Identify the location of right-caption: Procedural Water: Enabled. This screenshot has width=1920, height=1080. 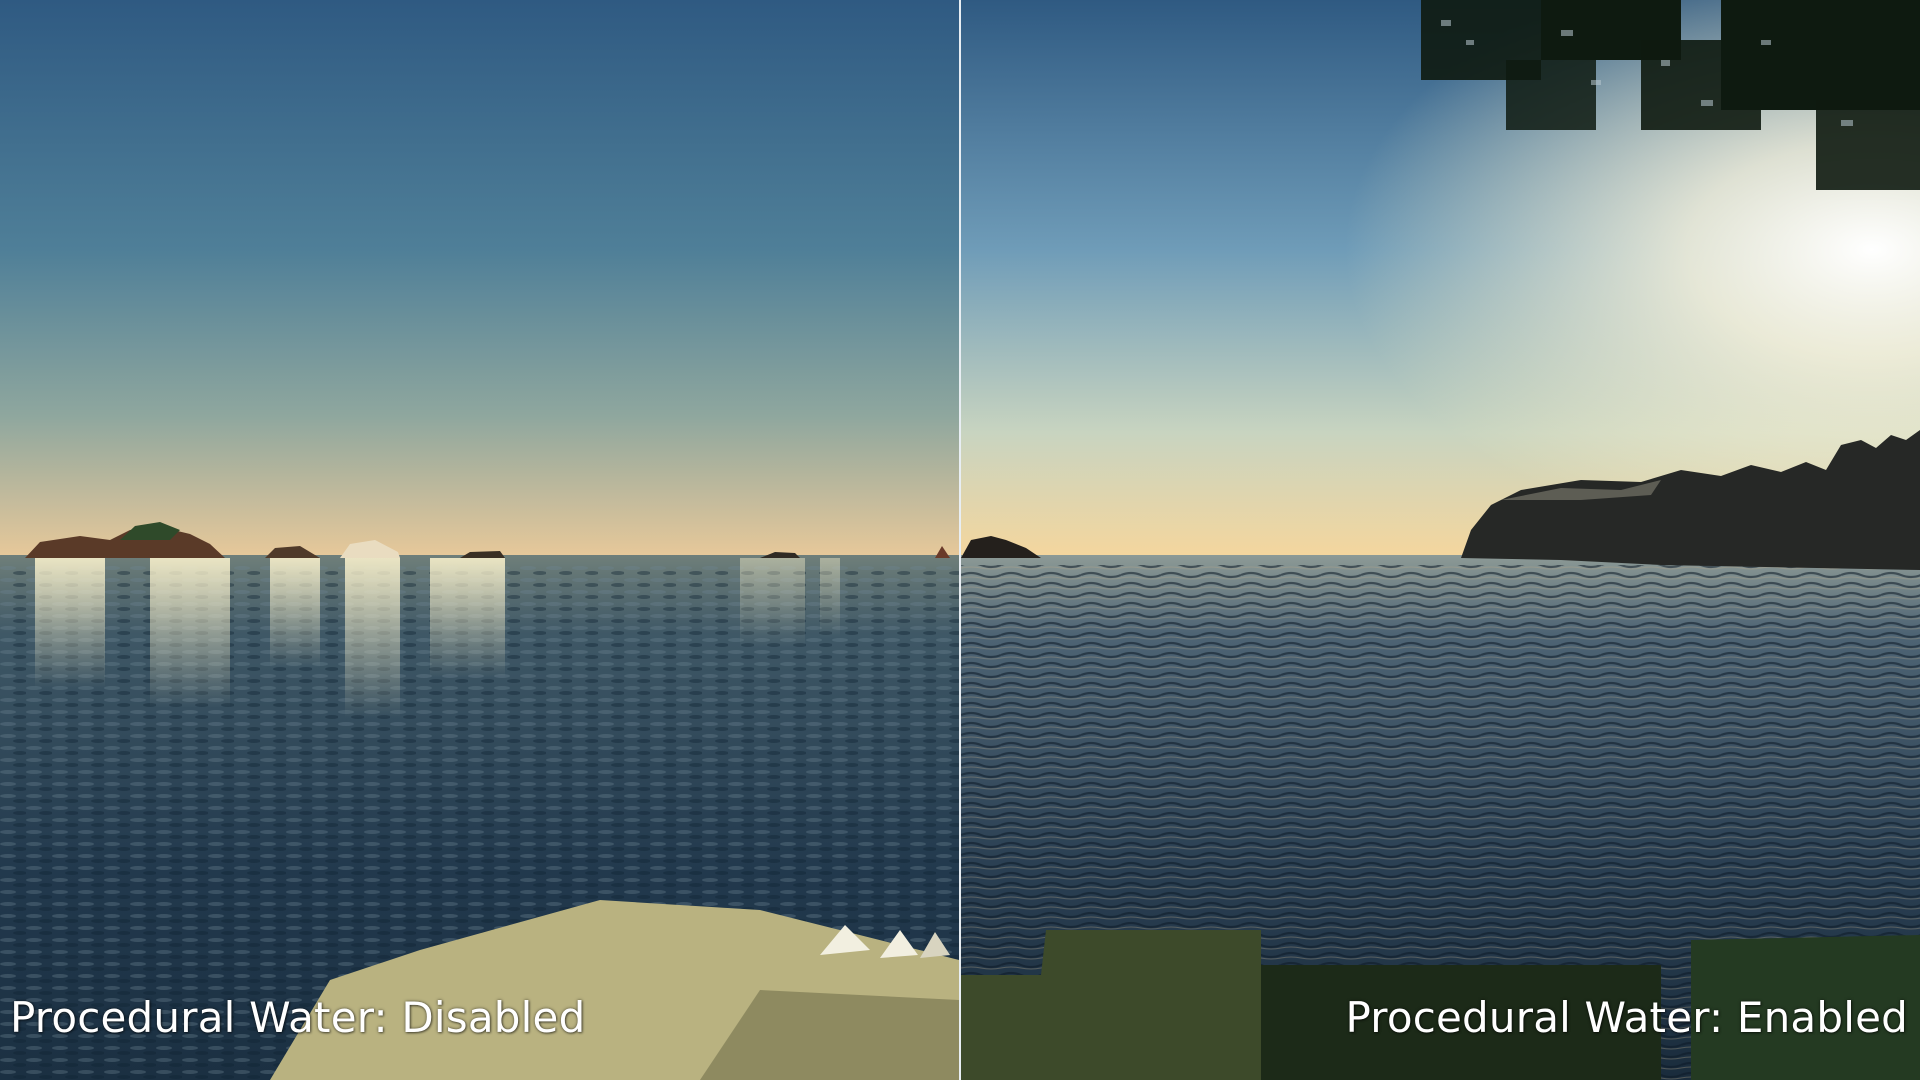
(1626, 1017).